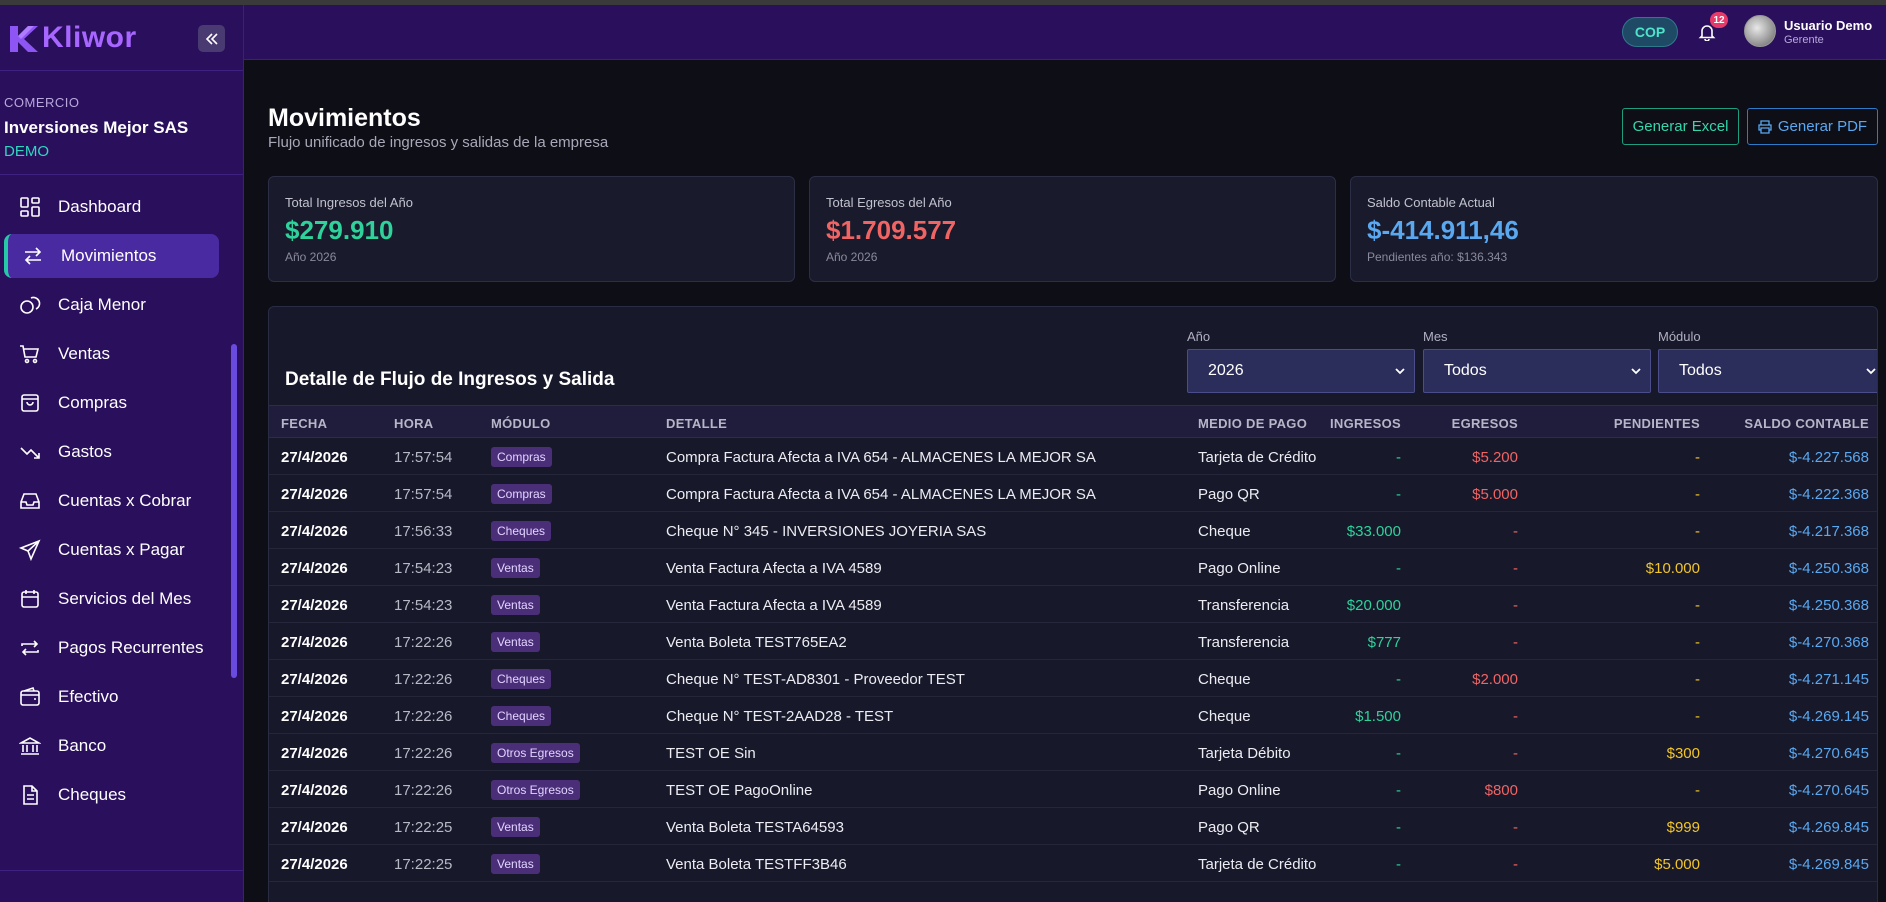  Describe the element at coordinates (109, 255) in the screenshot. I see `sidebar-item-label: Movimientos` at that location.